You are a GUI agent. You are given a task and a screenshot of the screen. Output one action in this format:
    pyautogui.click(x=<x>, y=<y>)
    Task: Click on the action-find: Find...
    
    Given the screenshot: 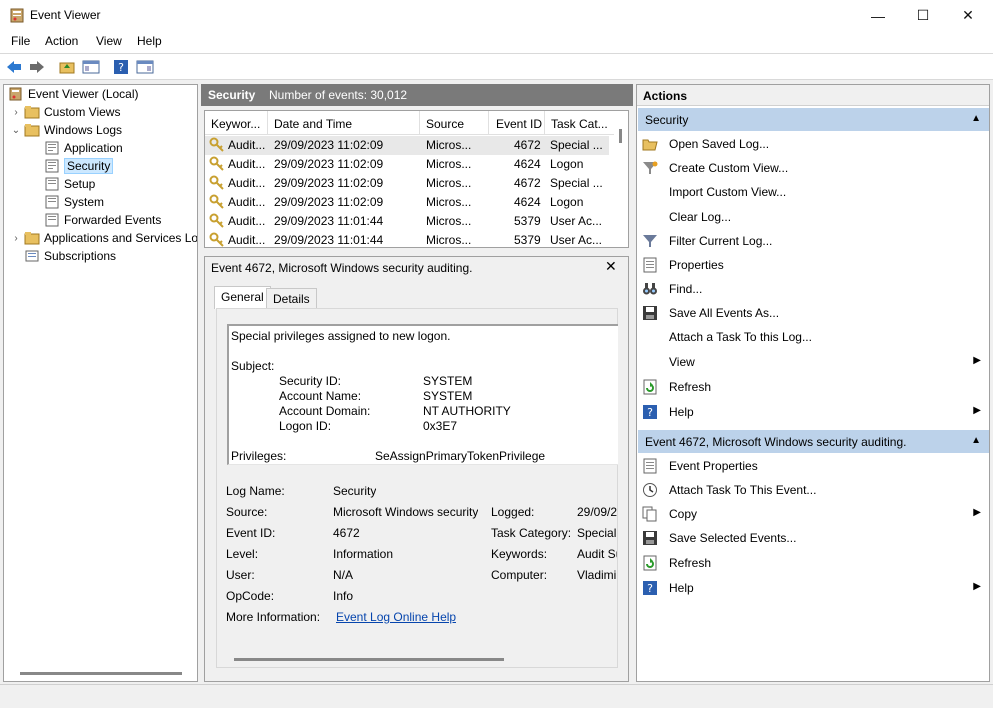 What is the action you would take?
    pyautogui.click(x=814, y=289)
    